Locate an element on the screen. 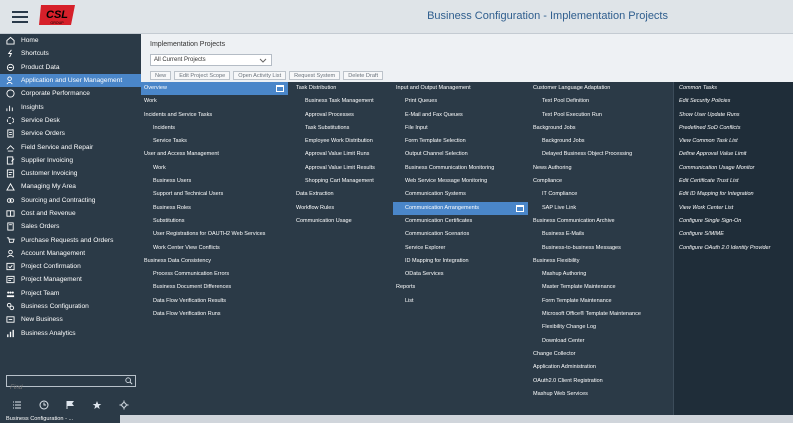 The width and height of the screenshot is (793, 423). menu-item-service-explorer: Service Explorer is located at coordinates (460, 248).